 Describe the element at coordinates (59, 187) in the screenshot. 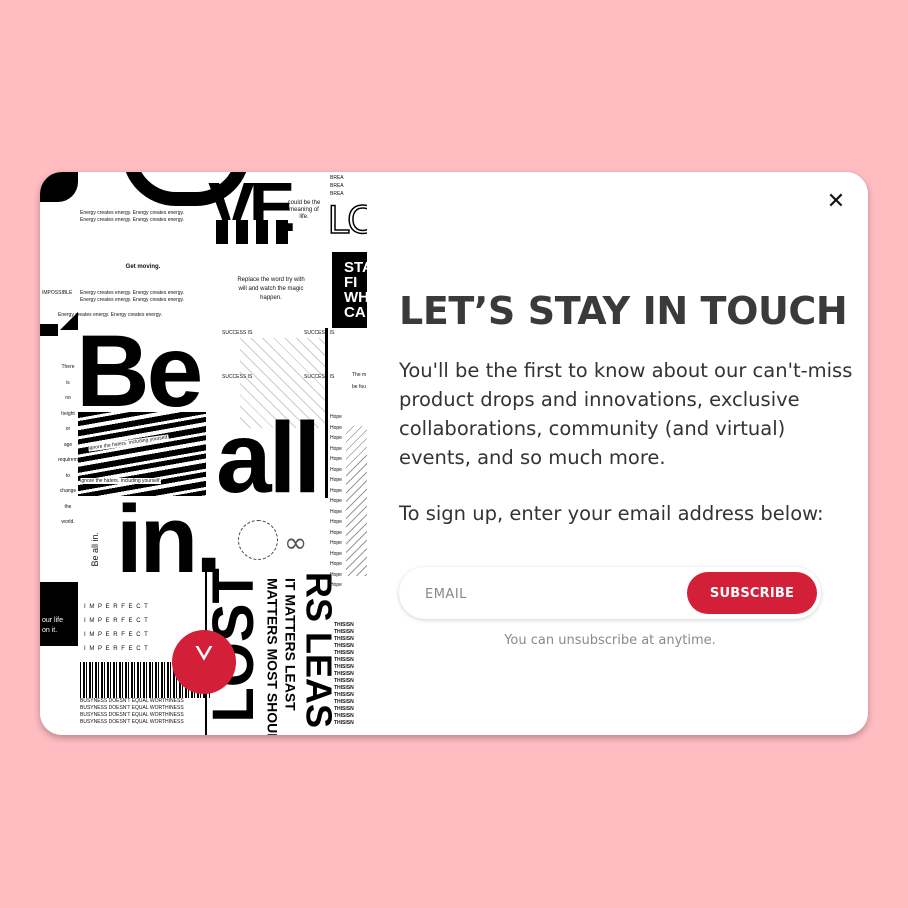

I see `collage-corner-shape` at that location.